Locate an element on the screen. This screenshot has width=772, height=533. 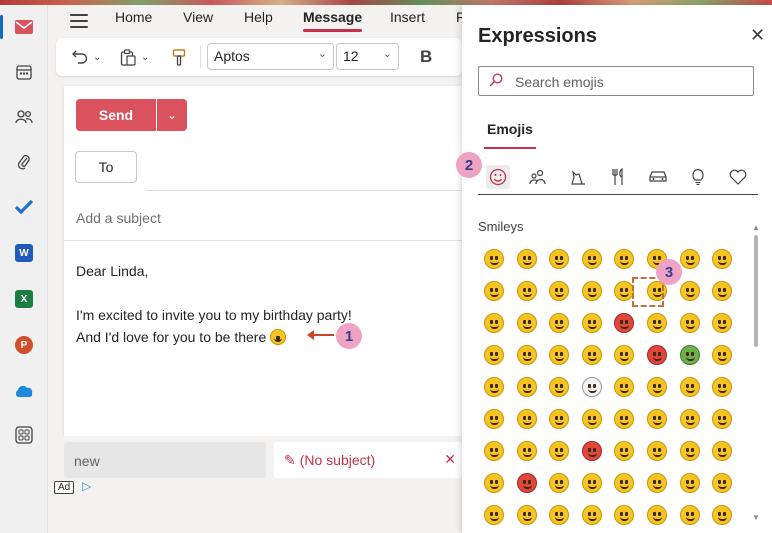
close-draft-icon: ✕ is located at coordinates (450, 459).